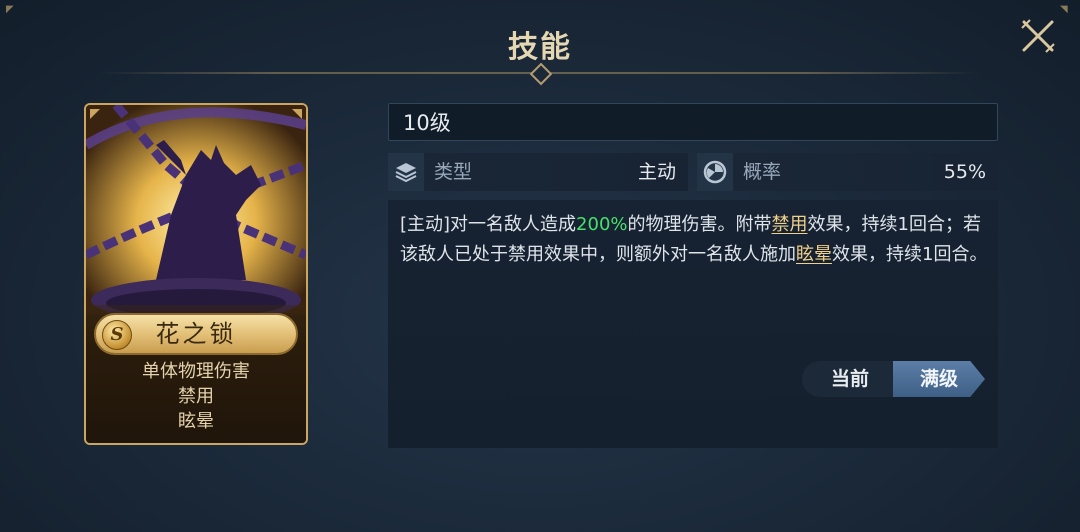  What do you see at coordinates (406, 172) in the screenshot?
I see `layers-icon` at bounding box center [406, 172].